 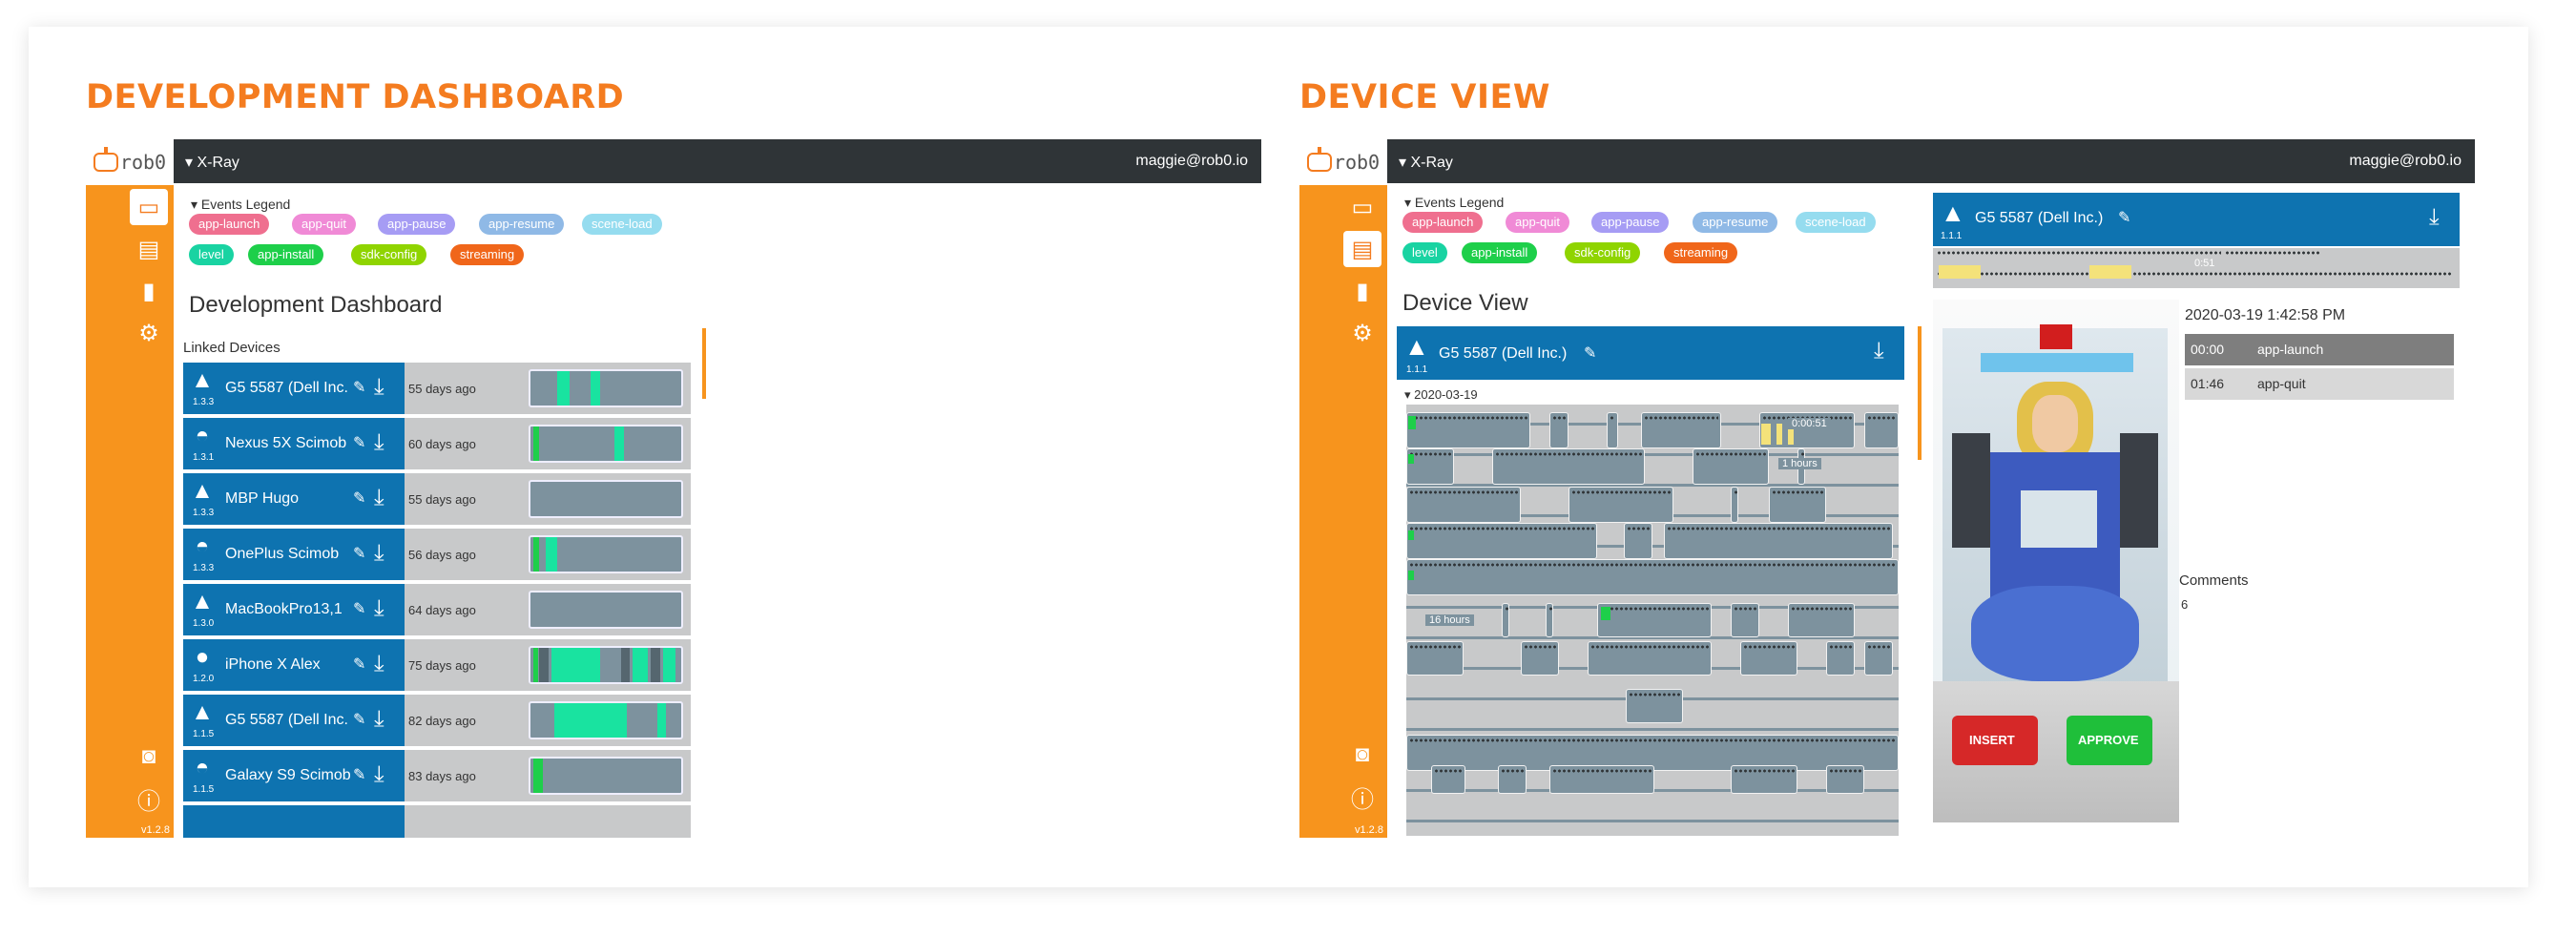 I want to click on settings-gear-icon: ⚙, so click(x=1362, y=333).